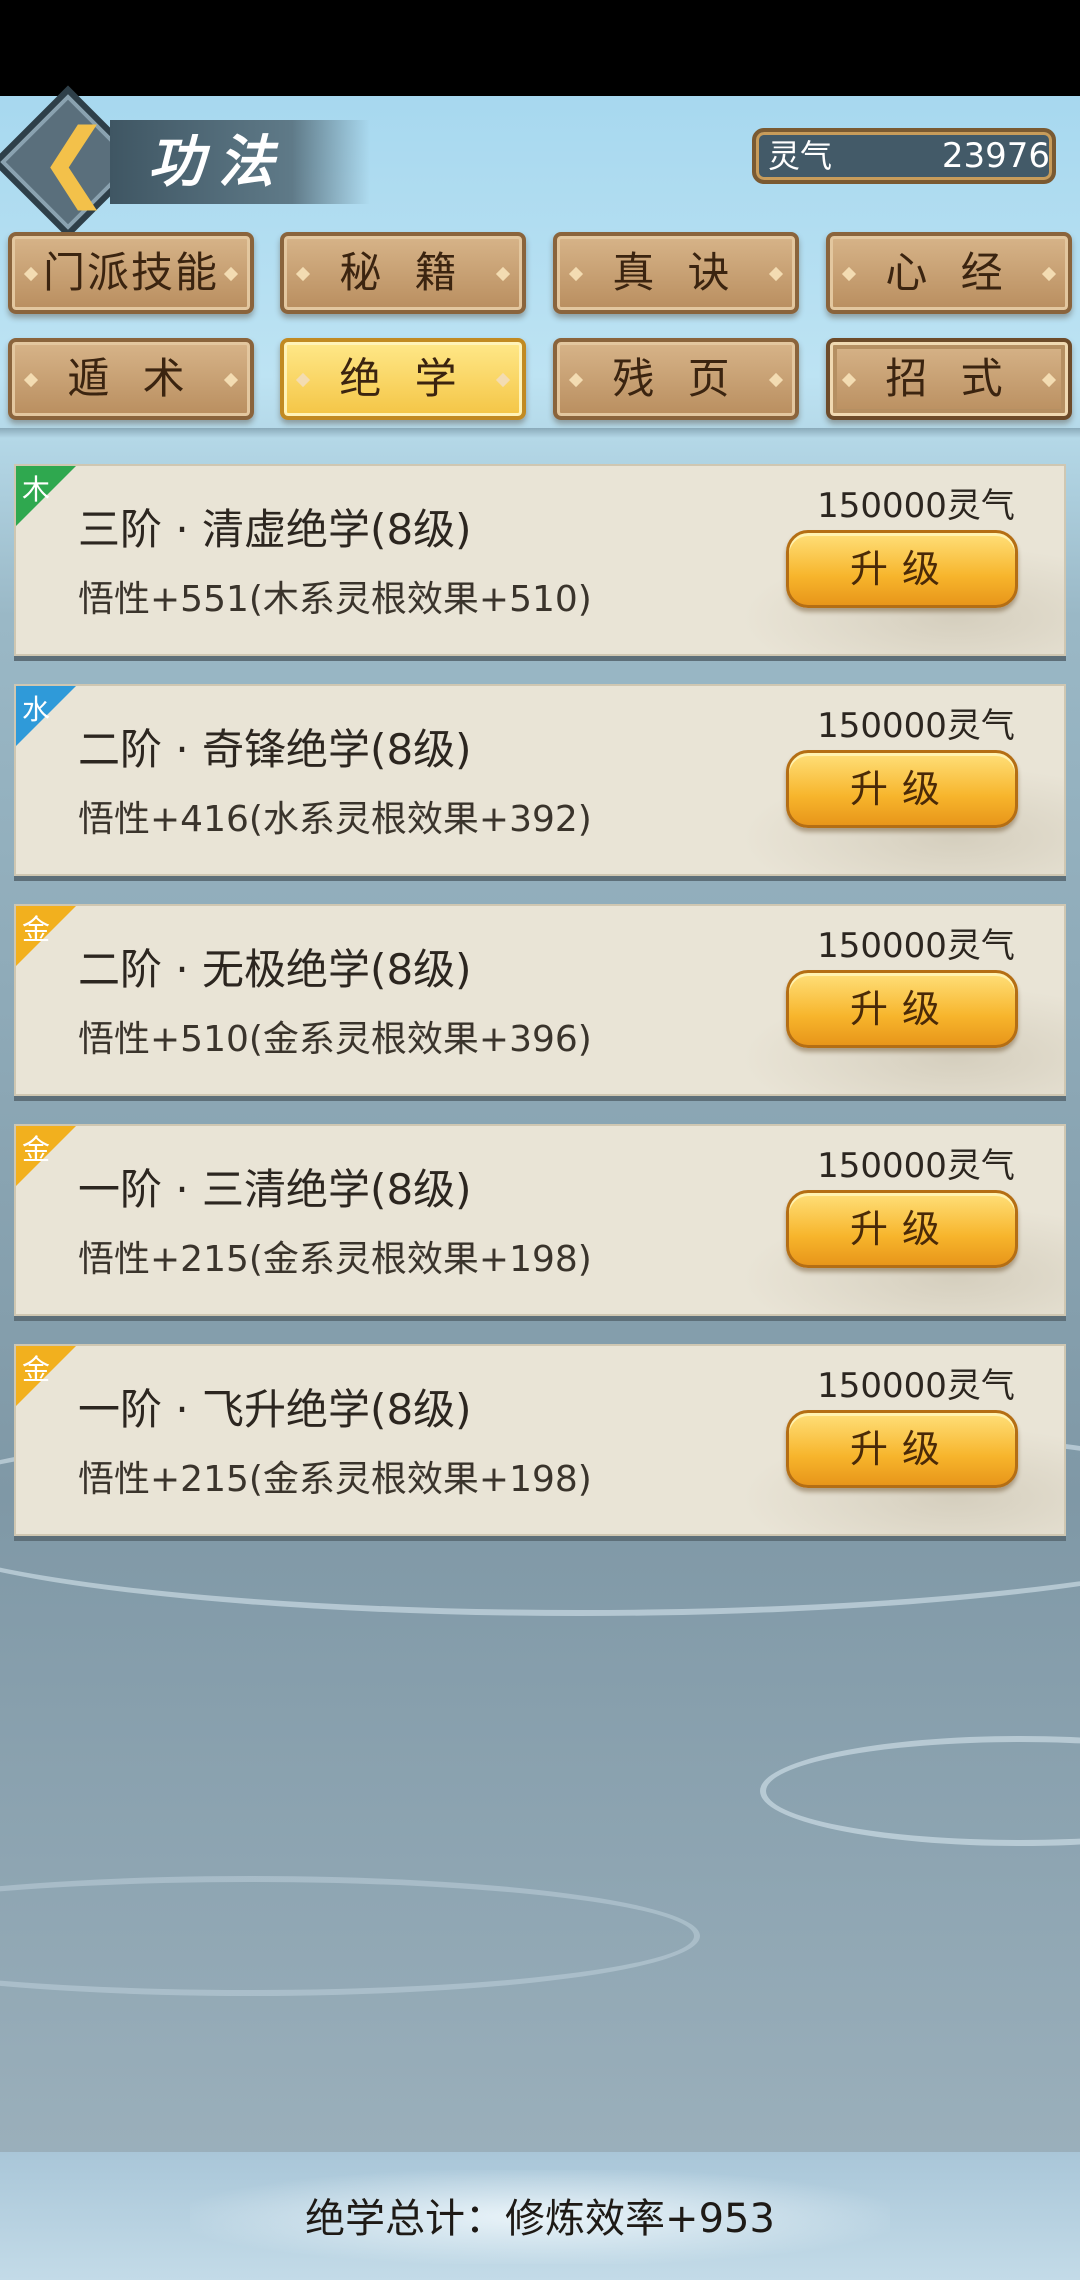  I want to click on status-bar, so click(540, 48).